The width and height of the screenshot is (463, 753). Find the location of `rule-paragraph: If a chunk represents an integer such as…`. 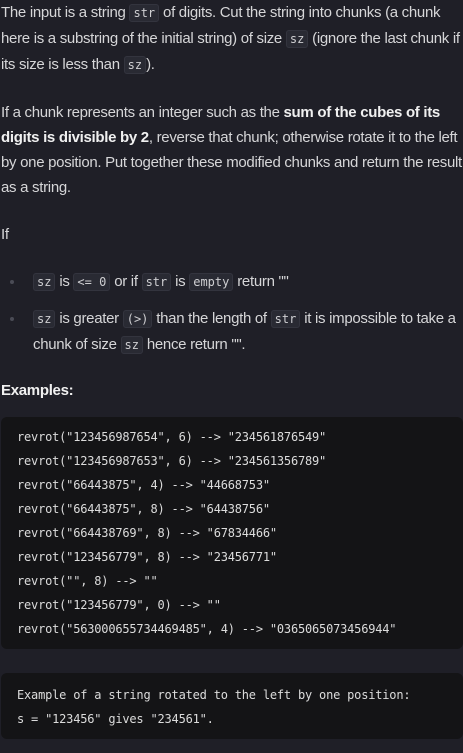

rule-paragraph: If a chunk represents an integer such as… is located at coordinates (232, 150).